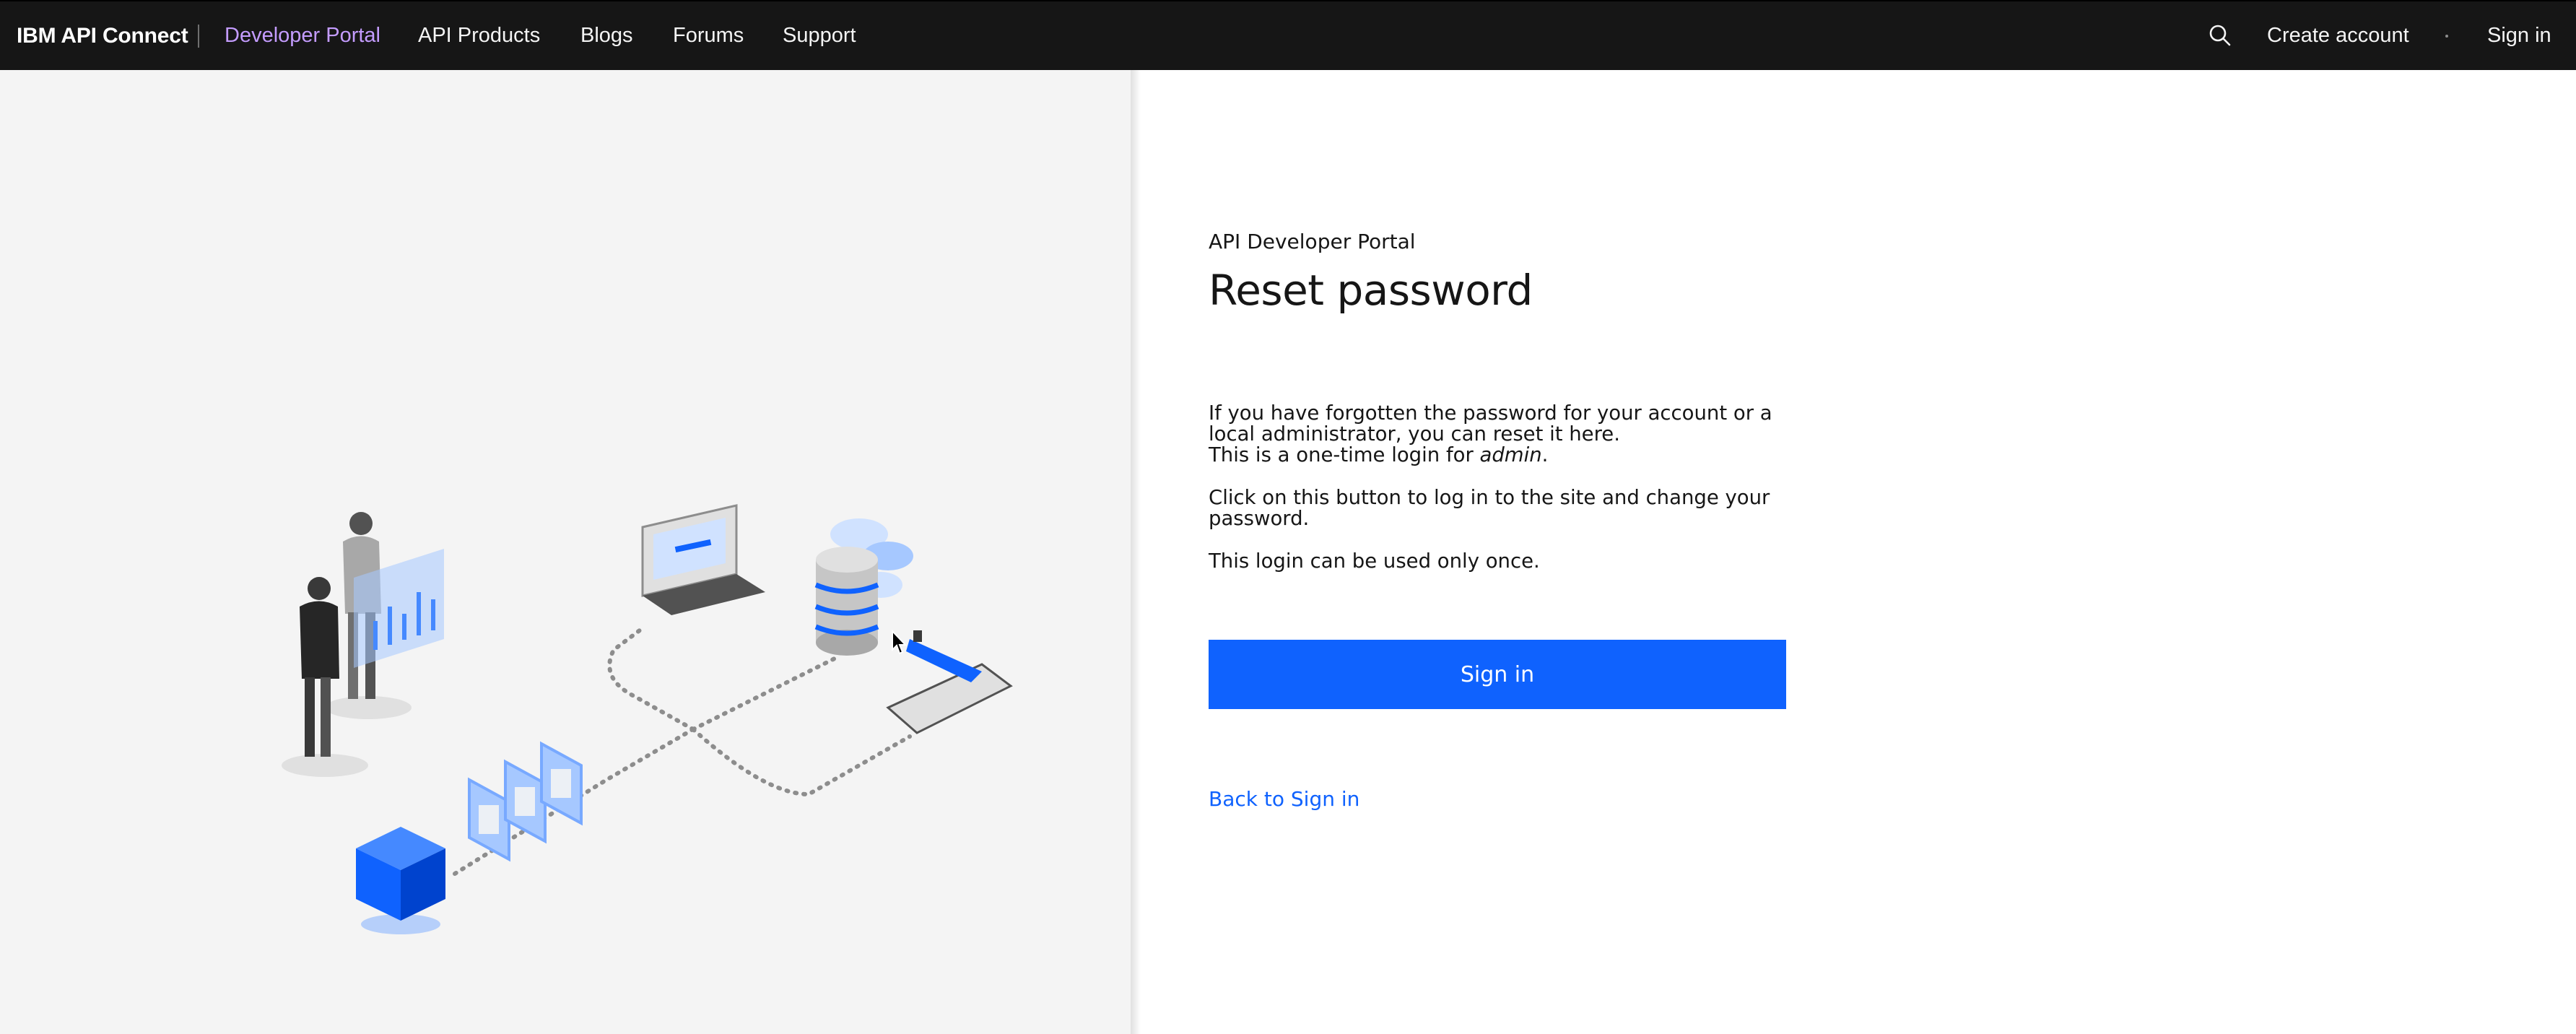 The width and height of the screenshot is (2576, 1034). Describe the element at coordinates (1344, 454) in the screenshot. I see `one-time-login-prefix: This is a one-time login for` at that location.